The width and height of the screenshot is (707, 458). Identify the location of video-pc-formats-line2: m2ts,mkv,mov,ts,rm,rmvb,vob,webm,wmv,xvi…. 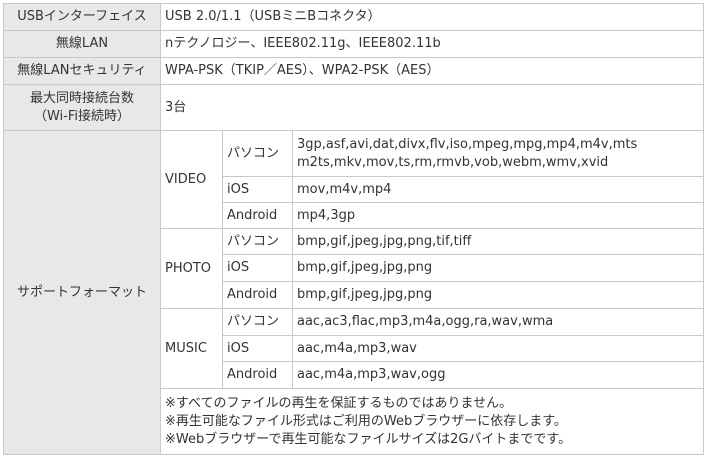
(453, 162).